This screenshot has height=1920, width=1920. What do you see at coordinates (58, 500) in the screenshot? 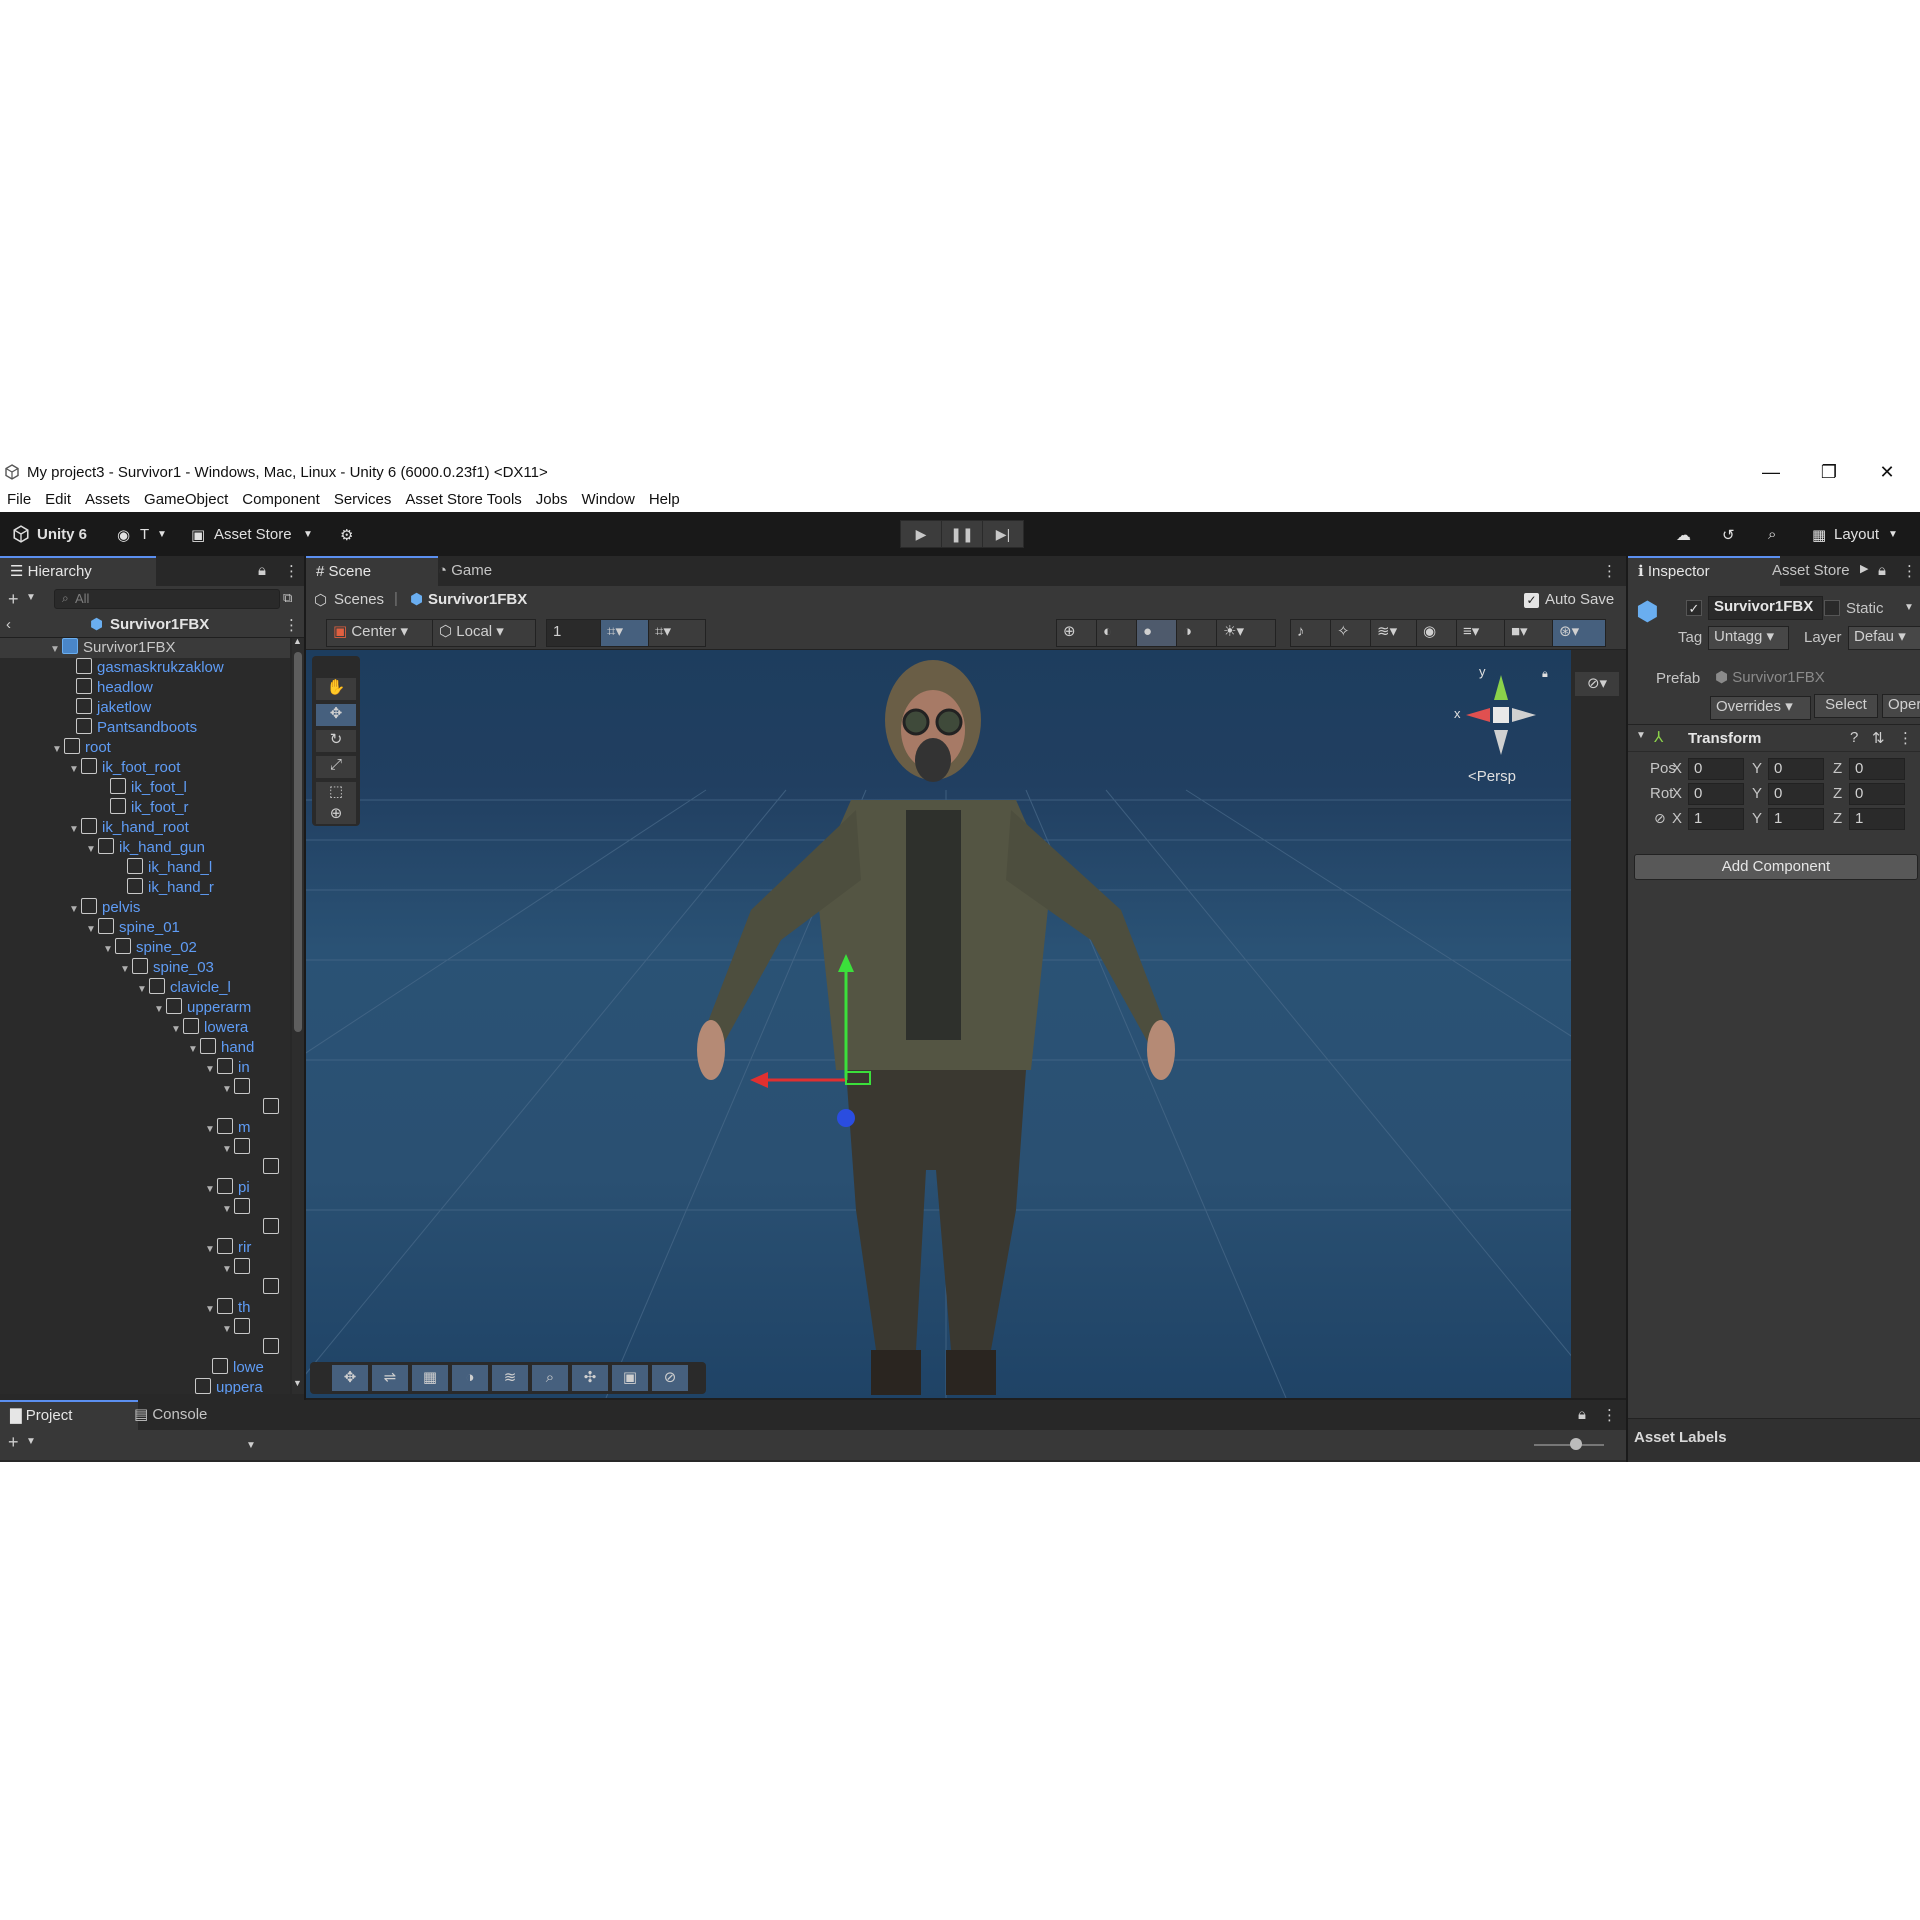
I see `menu-edit: Edit` at bounding box center [58, 500].